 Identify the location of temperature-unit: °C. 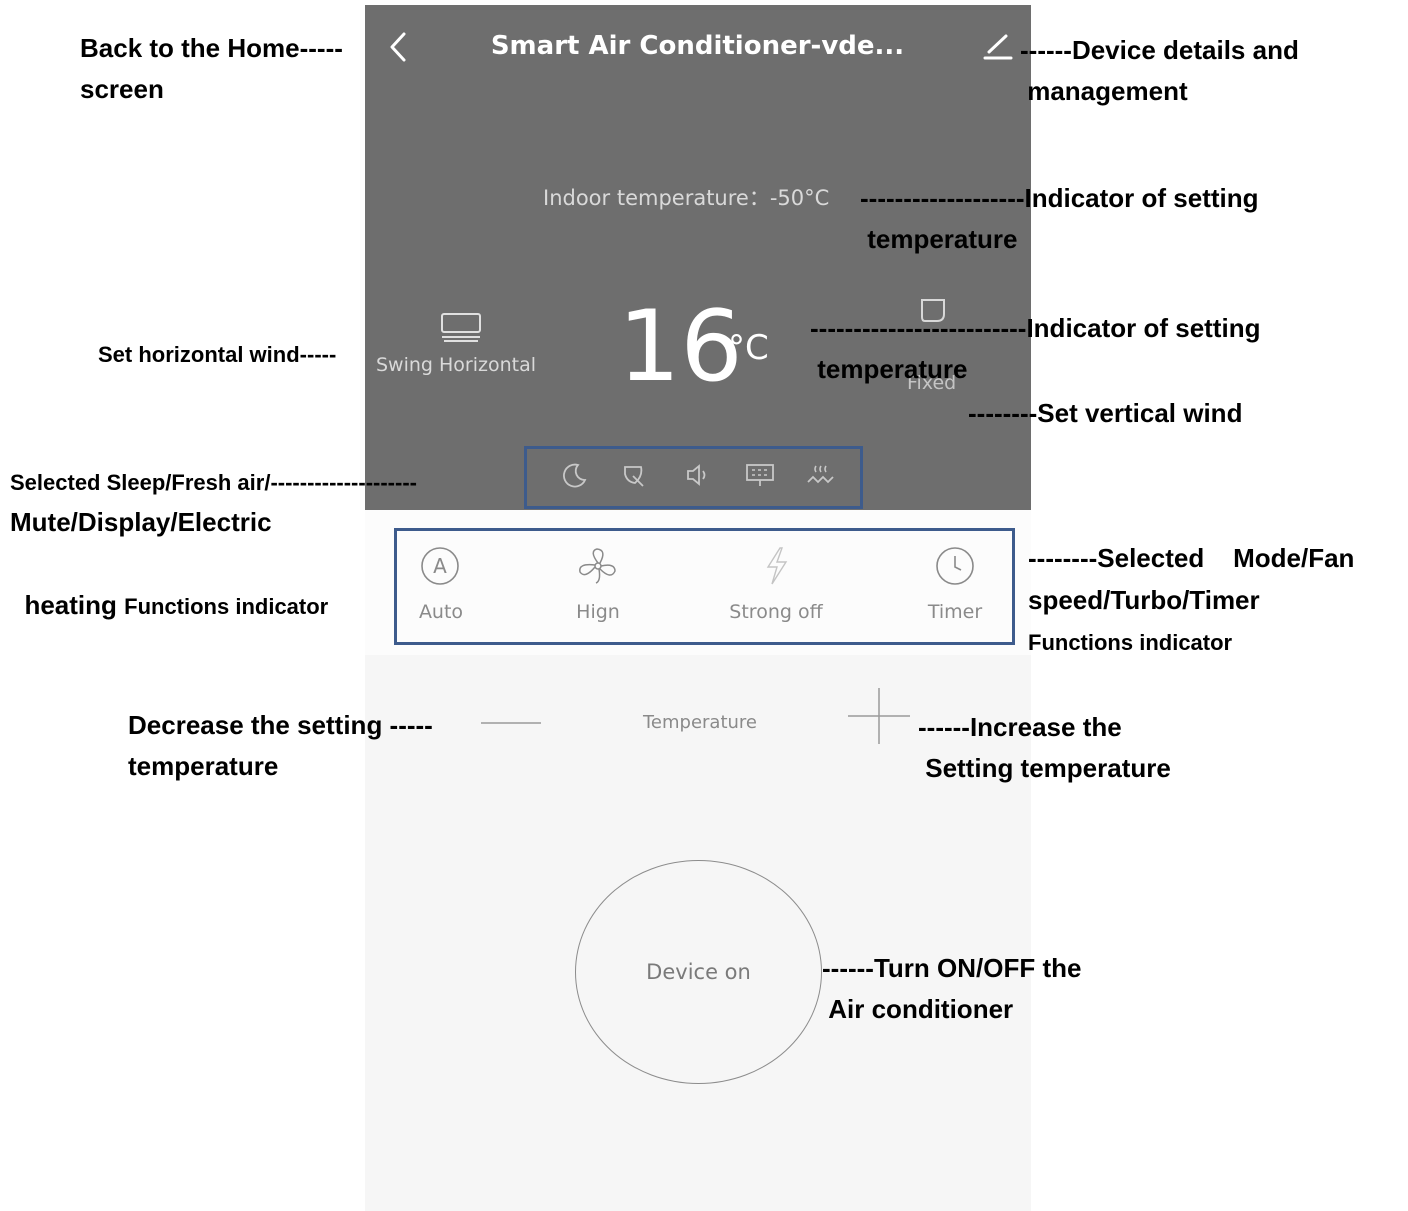
(748, 348).